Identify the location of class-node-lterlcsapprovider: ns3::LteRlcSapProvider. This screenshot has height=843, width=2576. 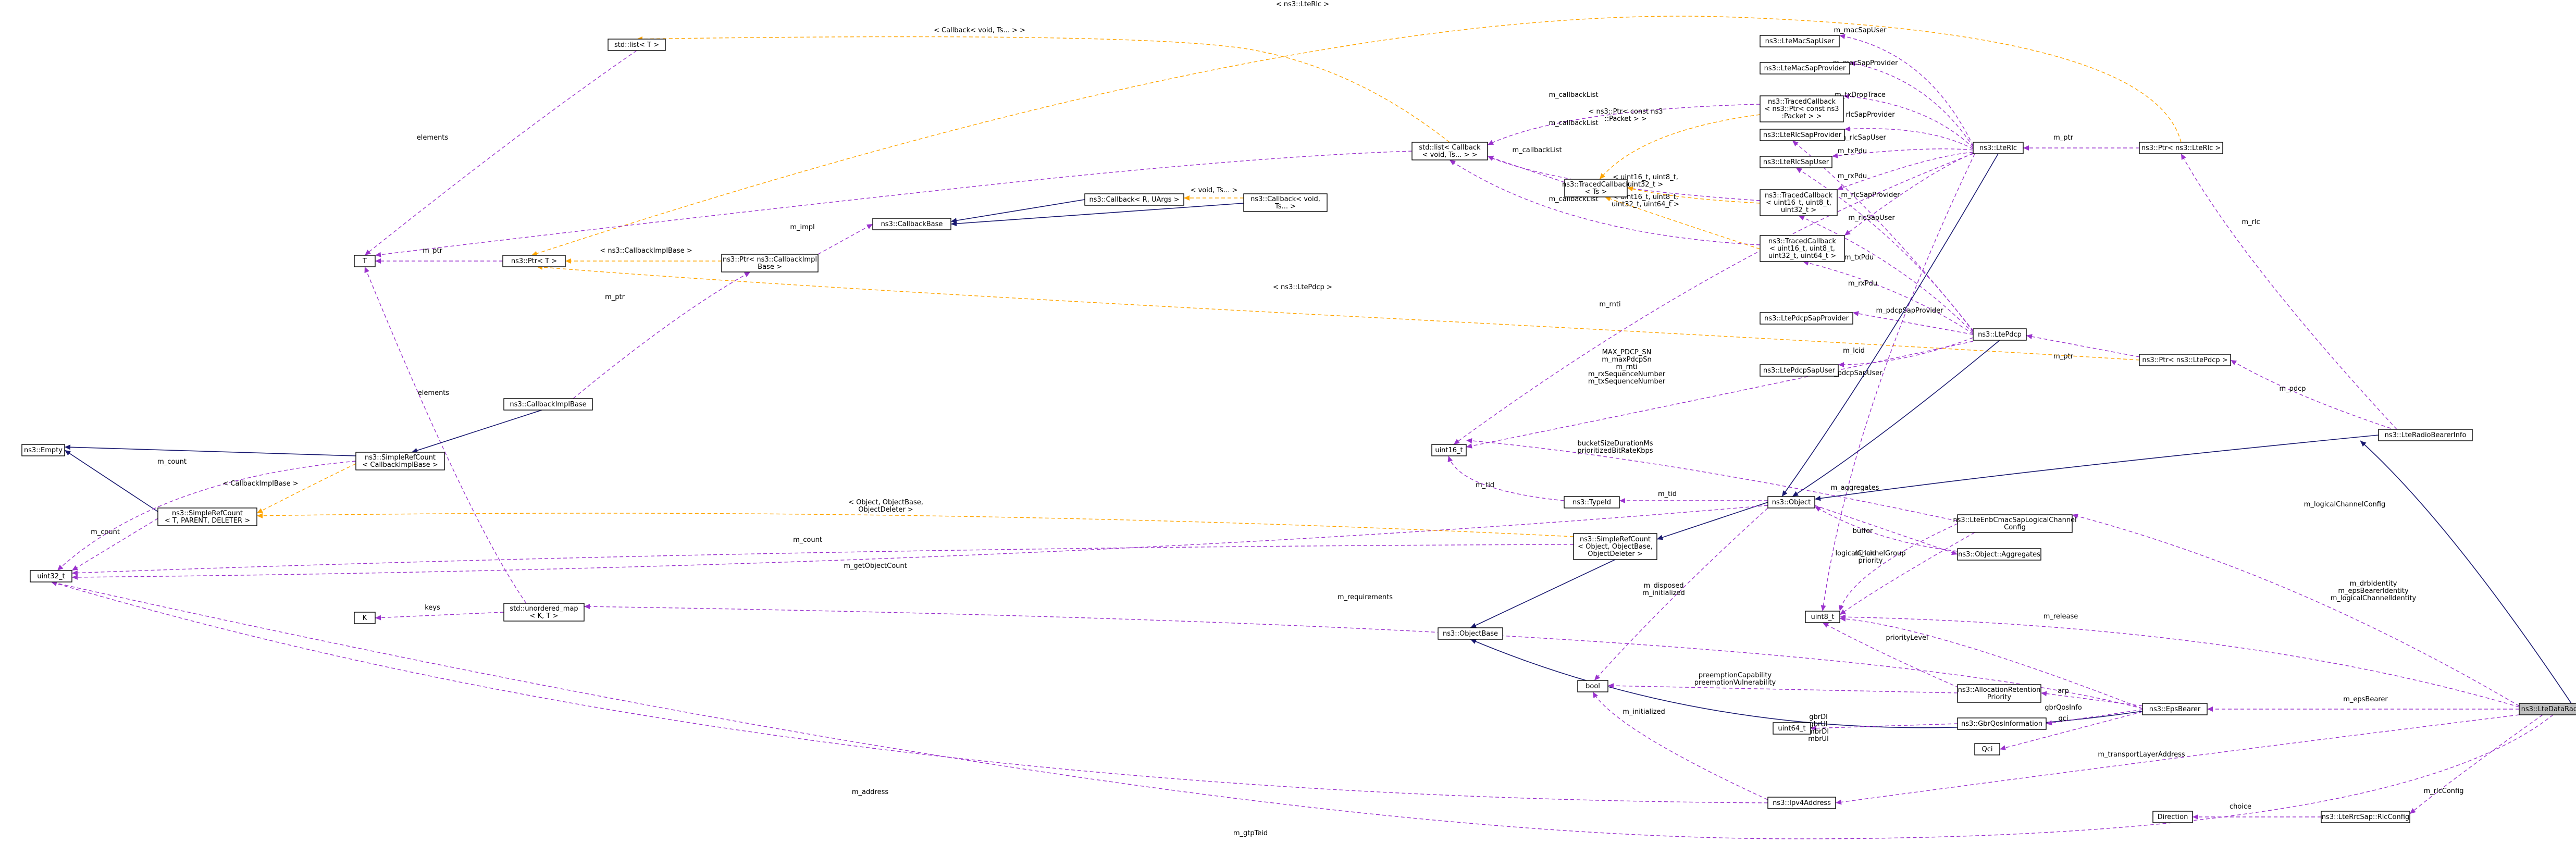
(1803, 135).